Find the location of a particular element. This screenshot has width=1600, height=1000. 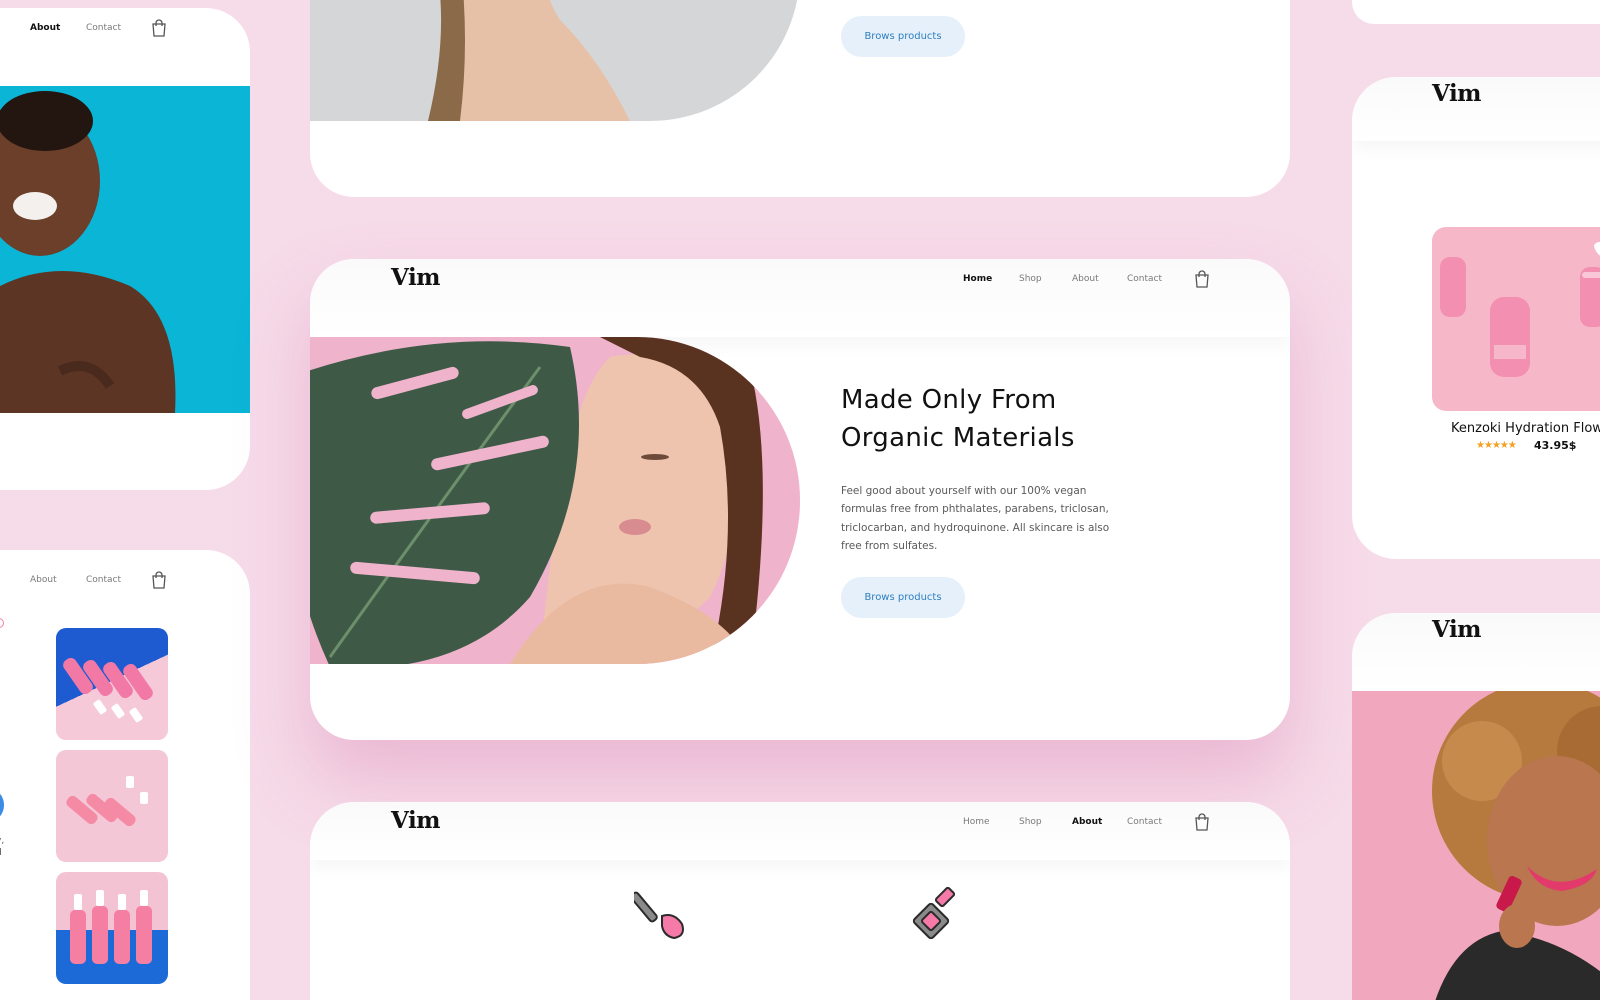

makeup-brush-icon is located at coordinates (664, 916).